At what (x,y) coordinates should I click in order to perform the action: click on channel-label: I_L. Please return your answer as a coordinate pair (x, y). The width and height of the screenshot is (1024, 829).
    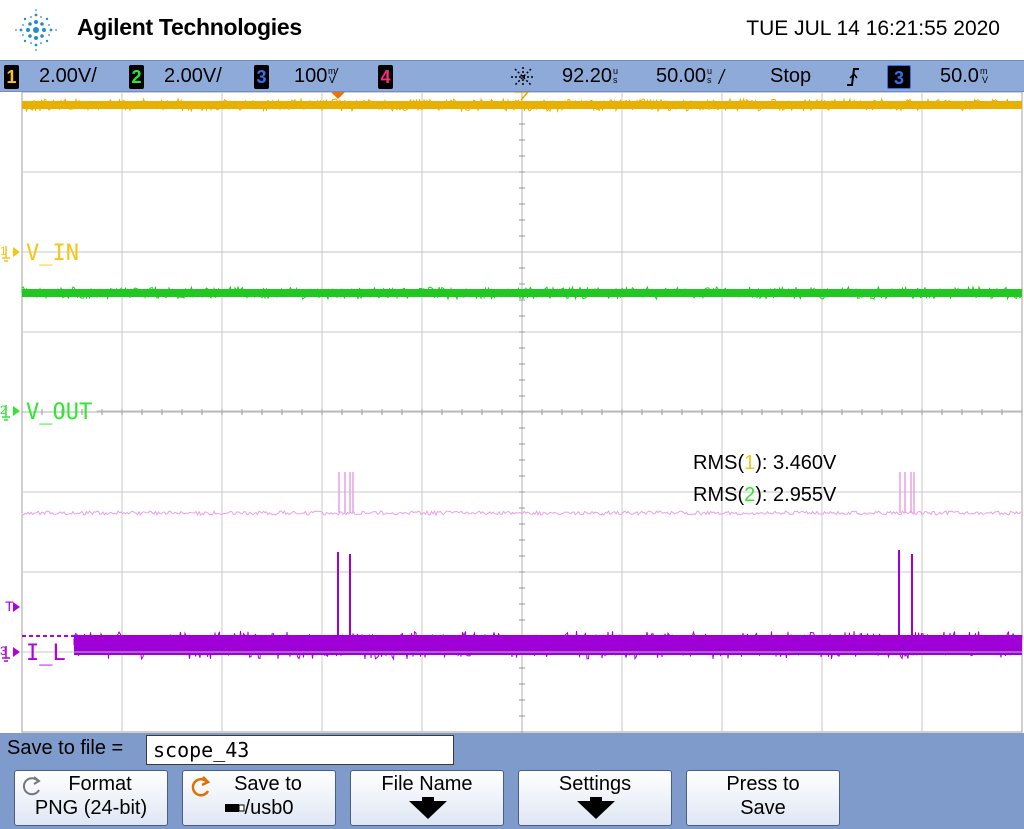
    Looking at the image, I should click on (46, 653).